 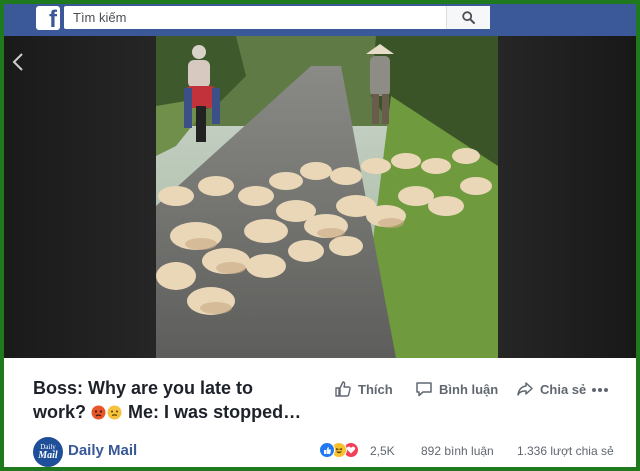 I want to click on chevron-left-icon, so click(x=18, y=62).